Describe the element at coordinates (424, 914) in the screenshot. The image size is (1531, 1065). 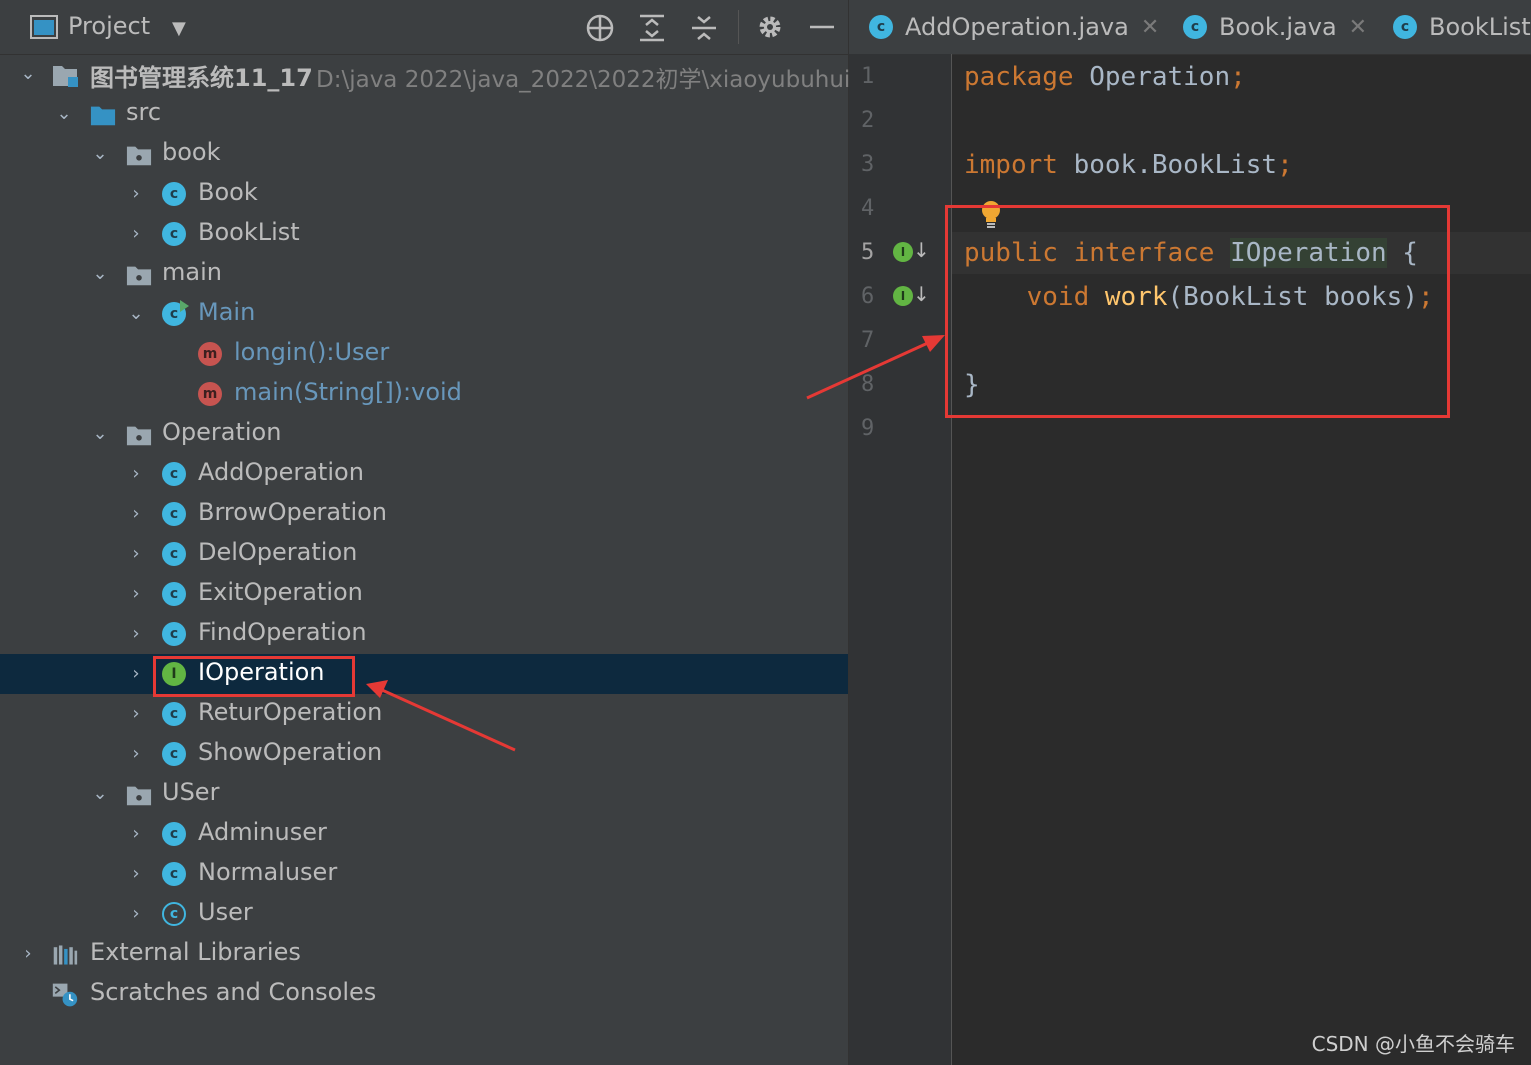
I see `tree-row-class: › c User` at that location.